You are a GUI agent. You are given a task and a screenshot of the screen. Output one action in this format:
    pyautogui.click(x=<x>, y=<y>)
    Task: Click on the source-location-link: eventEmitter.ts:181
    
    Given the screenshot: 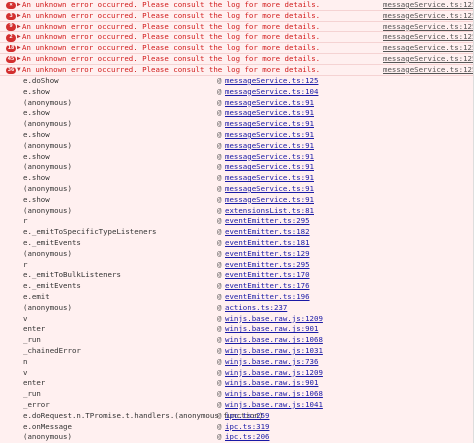 What is the action you would take?
    pyautogui.click(x=267, y=243)
    